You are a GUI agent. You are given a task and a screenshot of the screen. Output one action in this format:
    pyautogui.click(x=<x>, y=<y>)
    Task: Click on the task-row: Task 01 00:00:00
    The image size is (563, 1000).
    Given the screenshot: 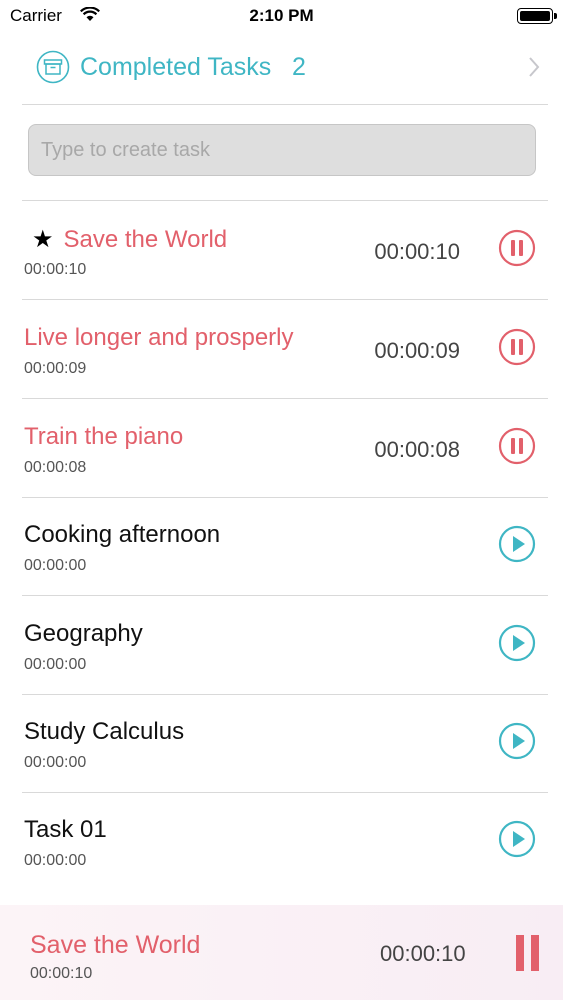 What is the action you would take?
    pyautogui.click(x=285, y=841)
    